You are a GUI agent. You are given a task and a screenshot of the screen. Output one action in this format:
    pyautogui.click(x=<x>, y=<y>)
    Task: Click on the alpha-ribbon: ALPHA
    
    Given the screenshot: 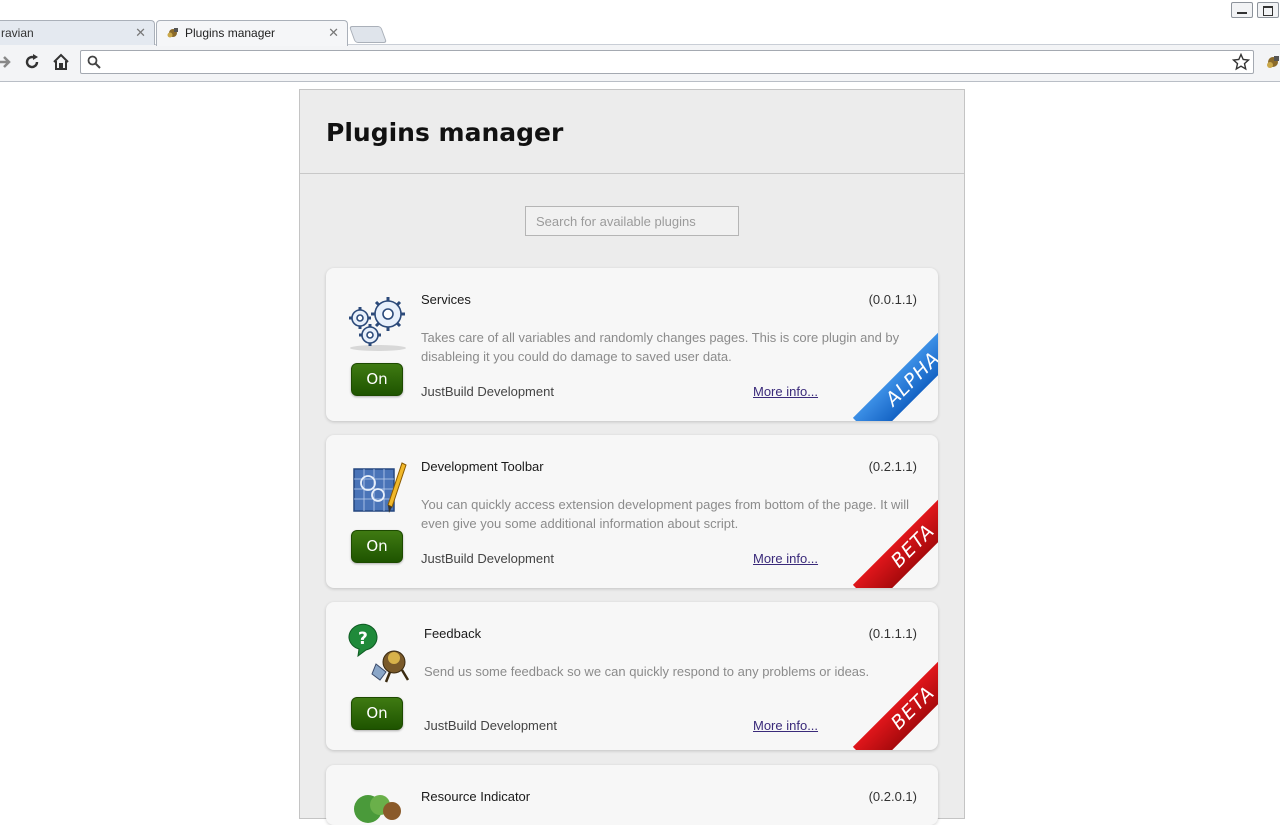 What is the action you would take?
    pyautogui.click(x=893, y=376)
    